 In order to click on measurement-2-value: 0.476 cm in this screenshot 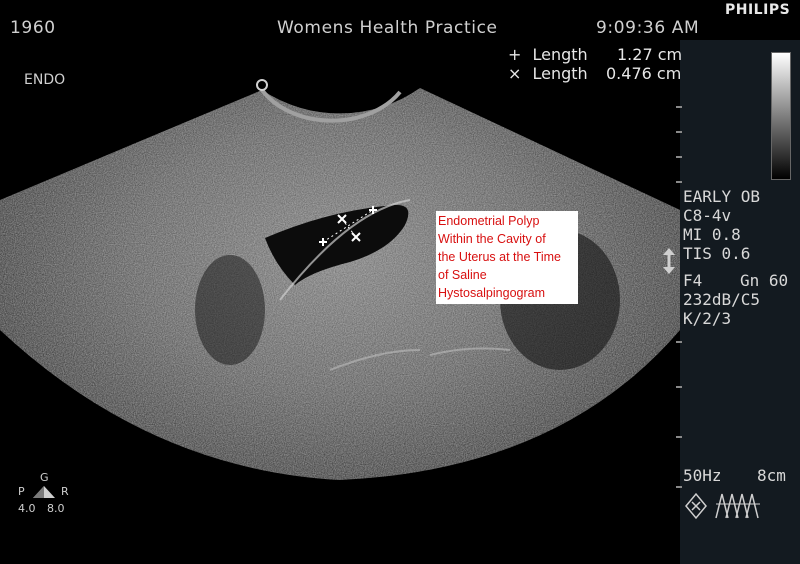, I will do `click(644, 73)`.